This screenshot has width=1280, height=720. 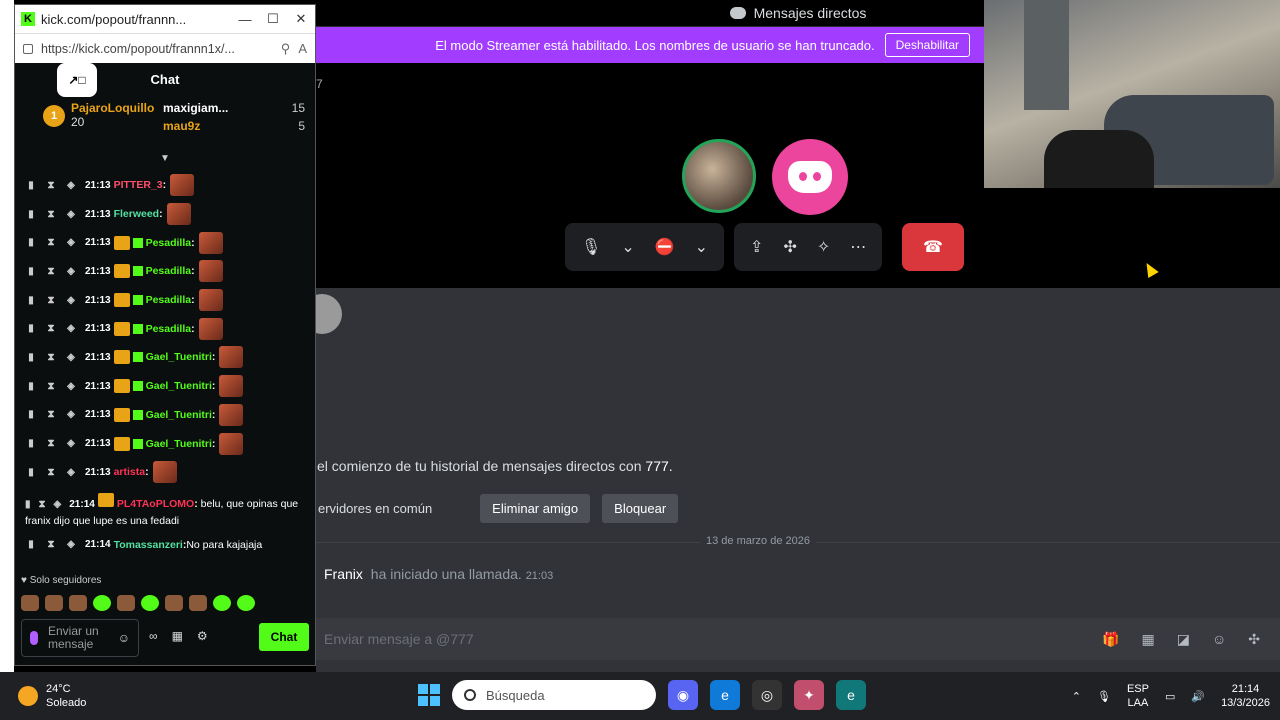 I want to click on message-username: artista, so click(x=130, y=472).